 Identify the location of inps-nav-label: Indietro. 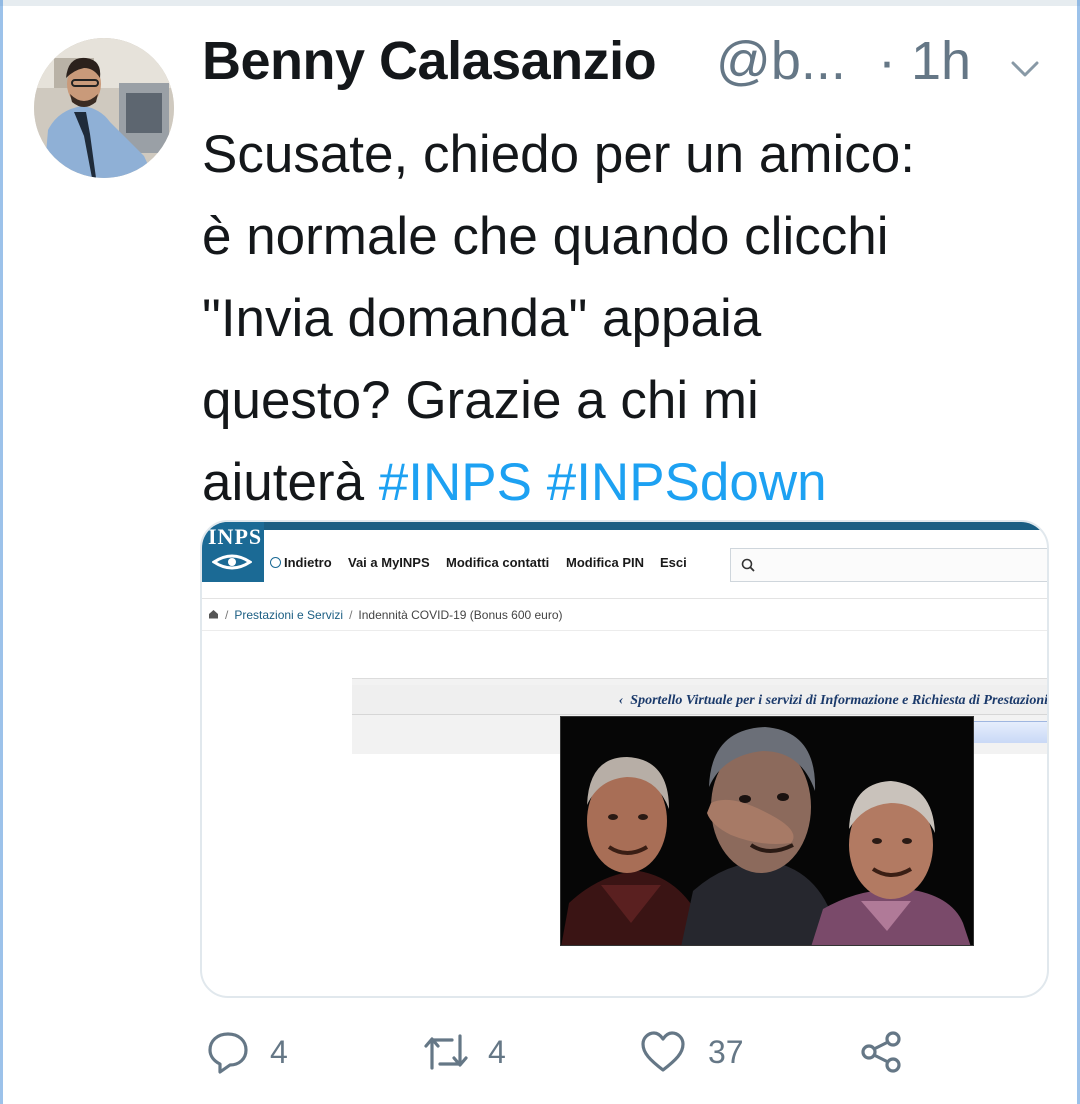
(308, 562).